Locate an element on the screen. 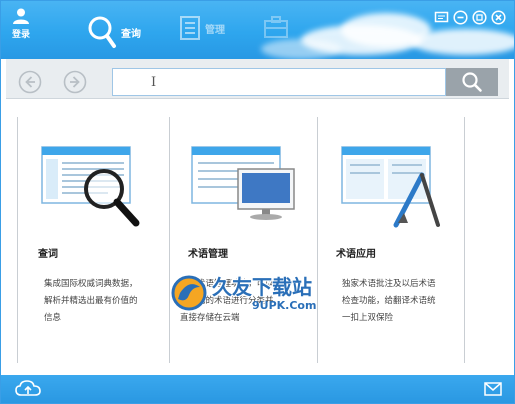 The height and width of the screenshot is (404, 515). search-icon is located at coordinates (472, 82).